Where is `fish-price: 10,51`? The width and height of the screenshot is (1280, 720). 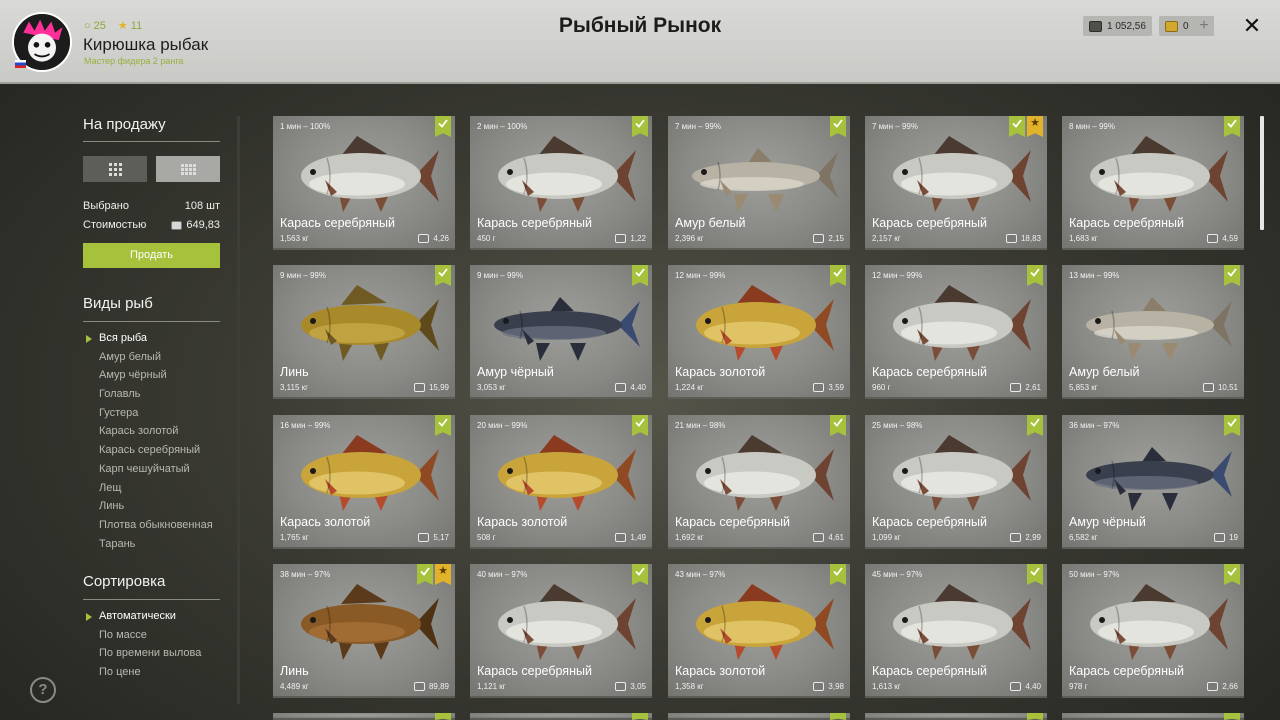
fish-price: 10,51 is located at coordinates (1220, 387).